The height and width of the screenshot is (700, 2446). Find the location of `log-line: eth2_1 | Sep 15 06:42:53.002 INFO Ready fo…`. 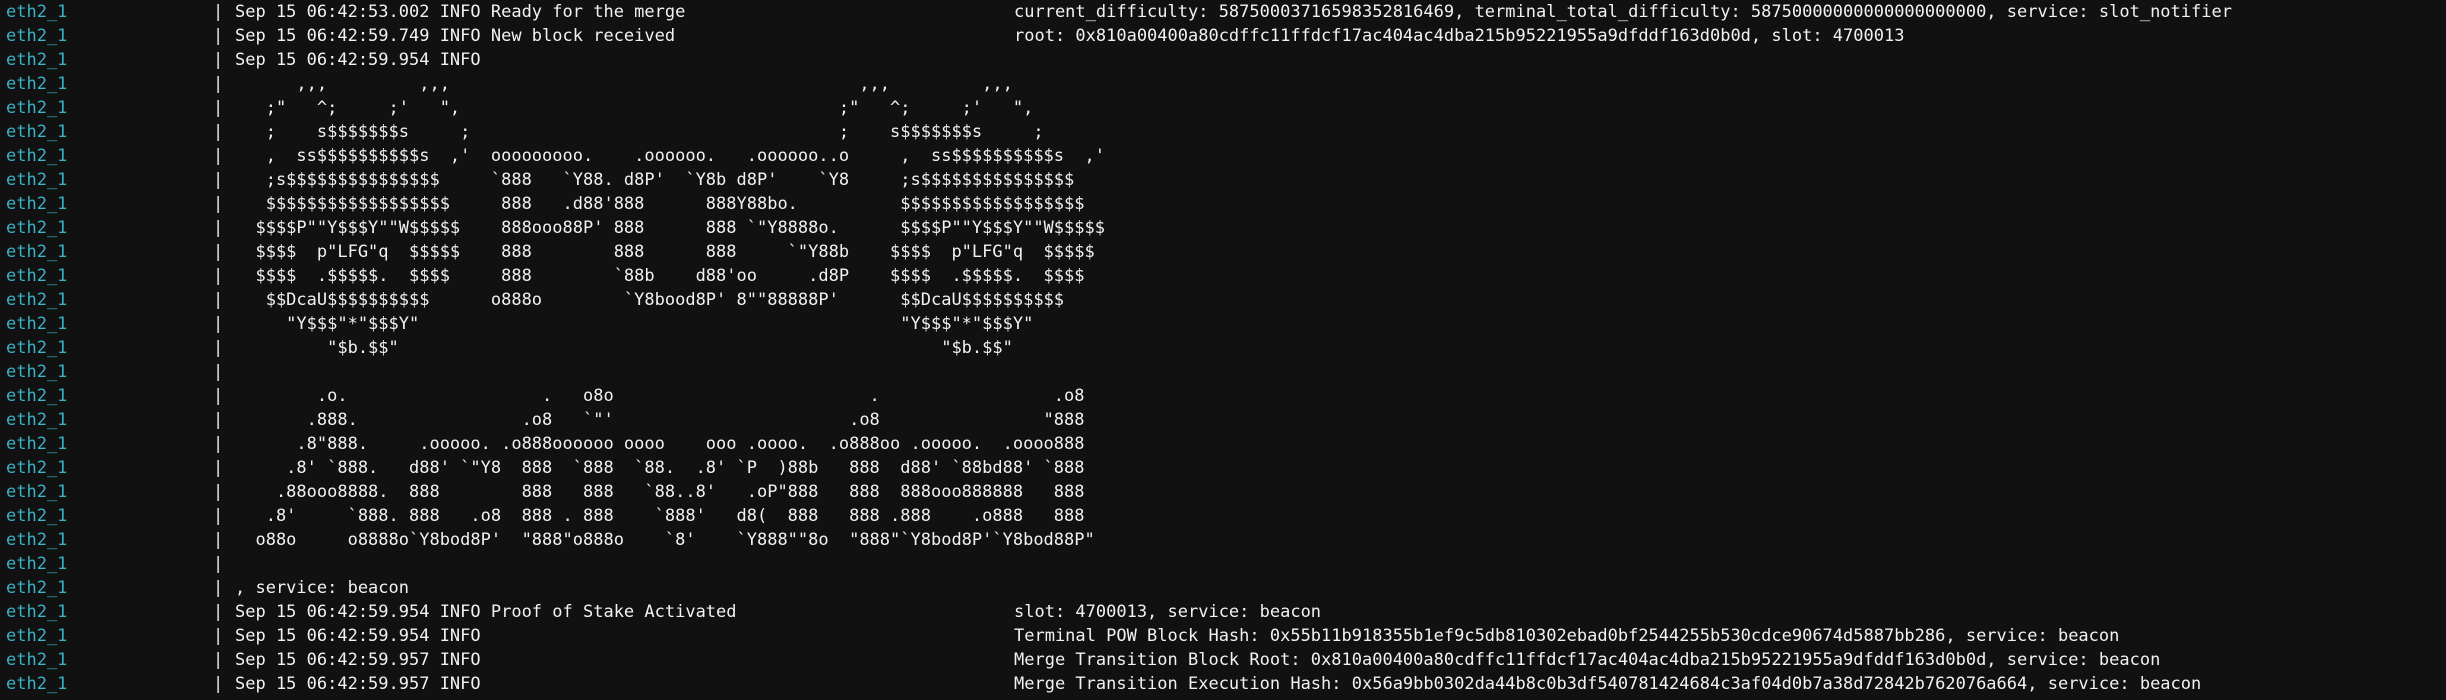

log-line: eth2_1 | Sep 15 06:42:53.002 INFO Ready fo… is located at coordinates (1223, 12).